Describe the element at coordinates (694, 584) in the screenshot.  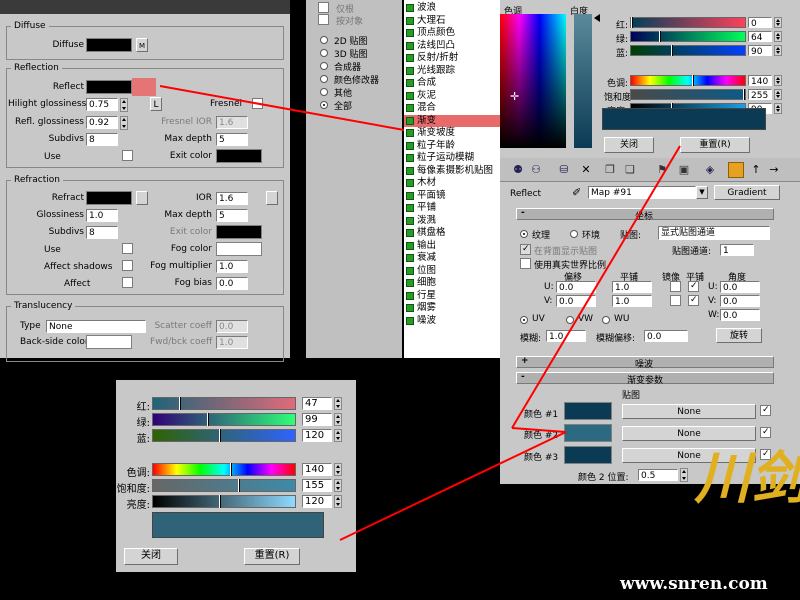
I see `watermark-site: www.snren.com` at that location.